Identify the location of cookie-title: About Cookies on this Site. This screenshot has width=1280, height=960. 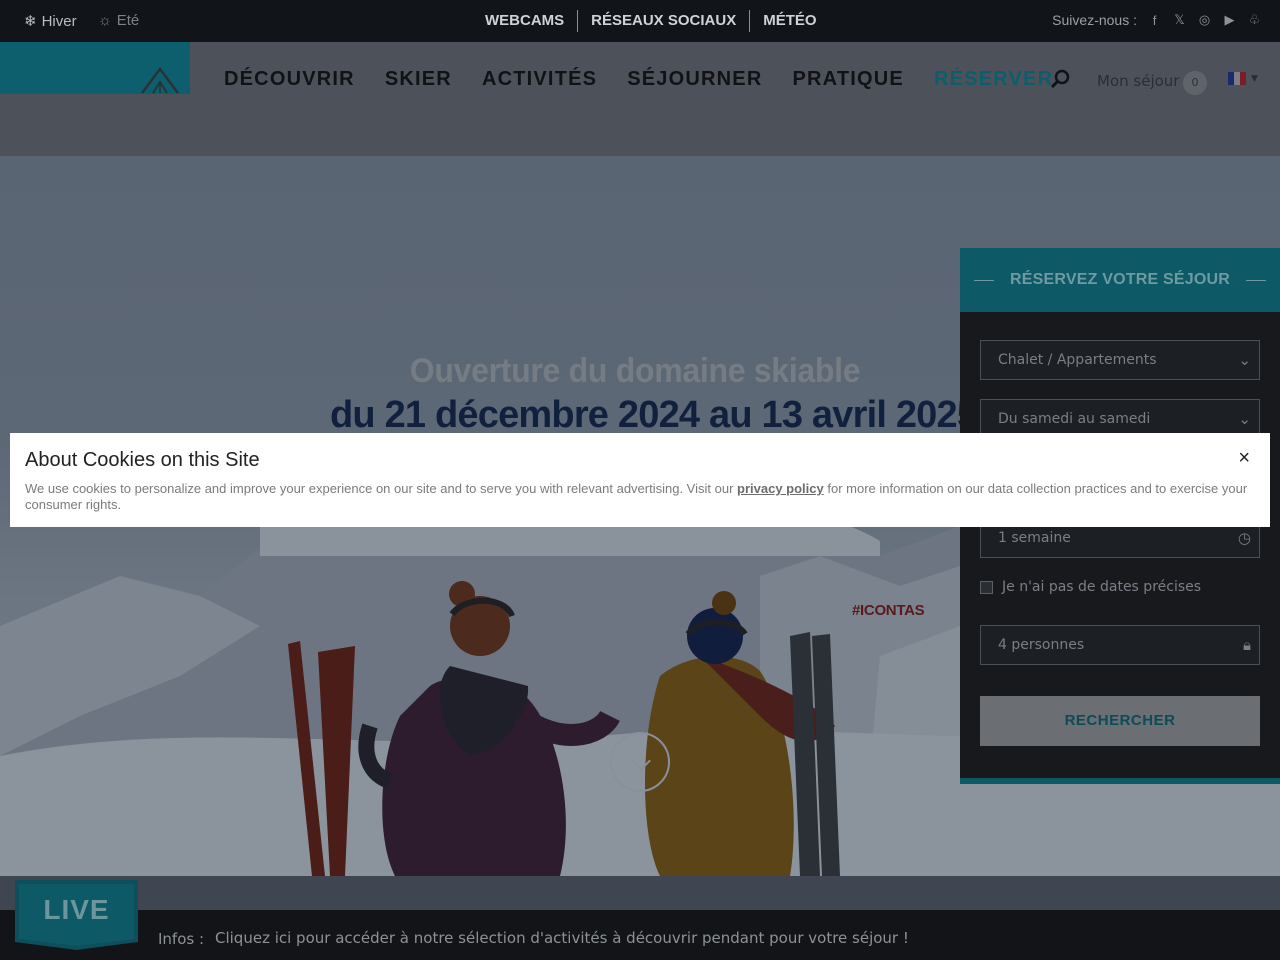
(142, 460).